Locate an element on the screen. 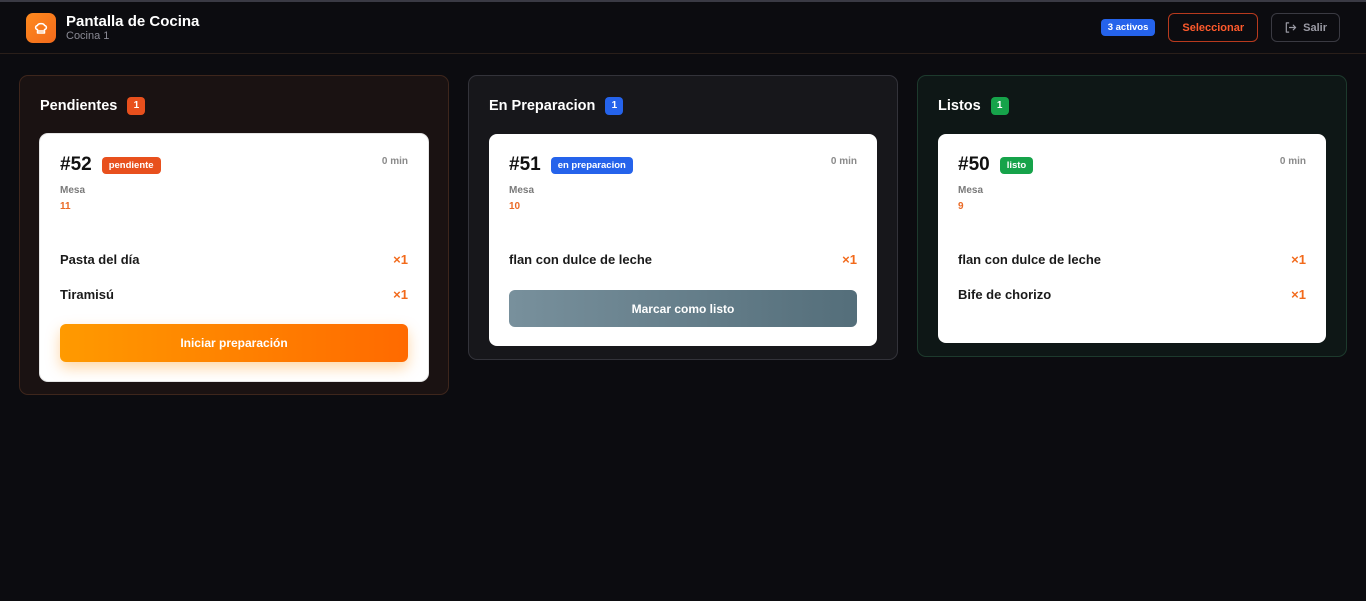  brand: Pantalla de Cocina Cocina 1 is located at coordinates (113, 27).